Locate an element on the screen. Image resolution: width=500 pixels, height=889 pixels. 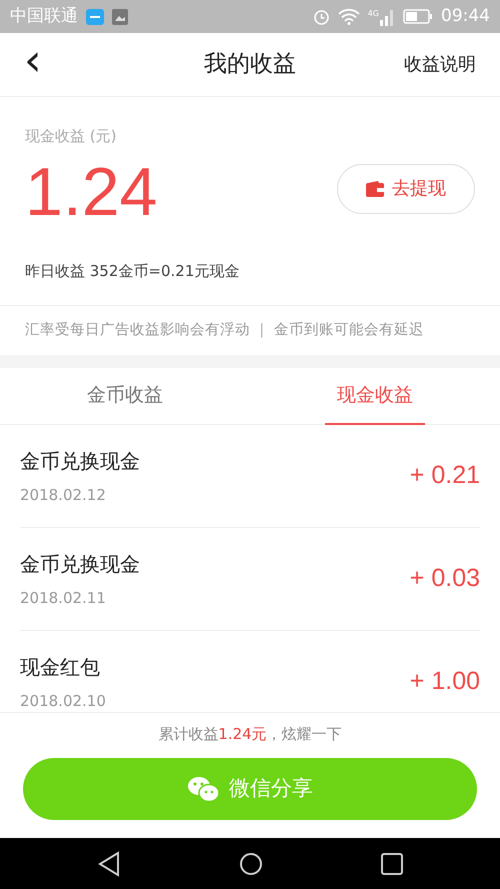
total-earnings-text: 累计收益1.24元，炫耀一下 is located at coordinates (250, 734).